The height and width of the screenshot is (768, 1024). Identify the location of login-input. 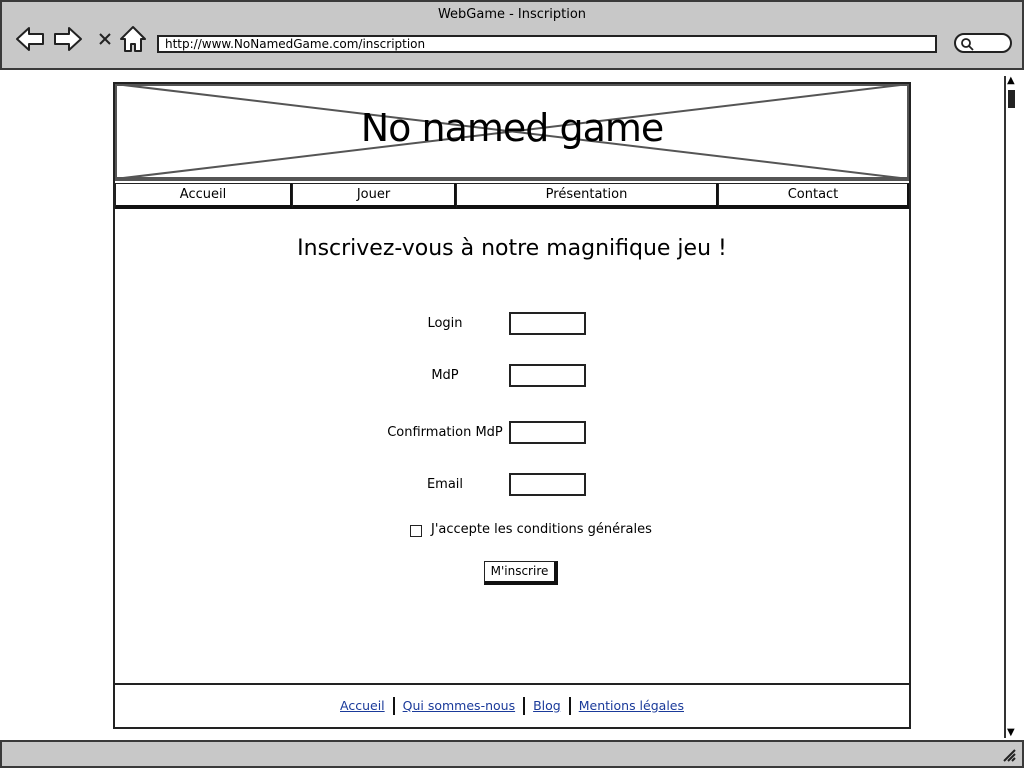
(547, 323).